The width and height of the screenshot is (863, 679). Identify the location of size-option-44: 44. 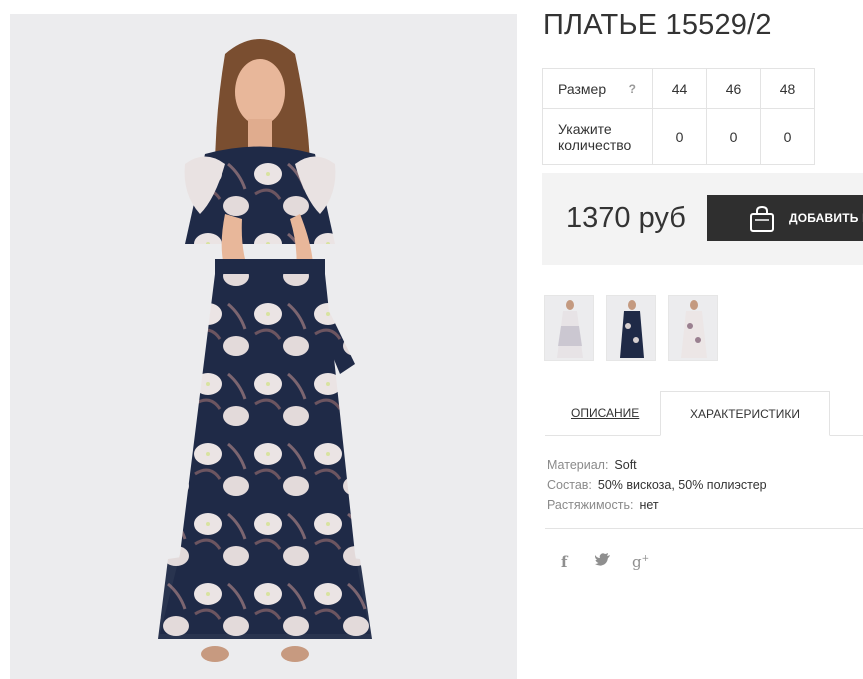
(679, 88).